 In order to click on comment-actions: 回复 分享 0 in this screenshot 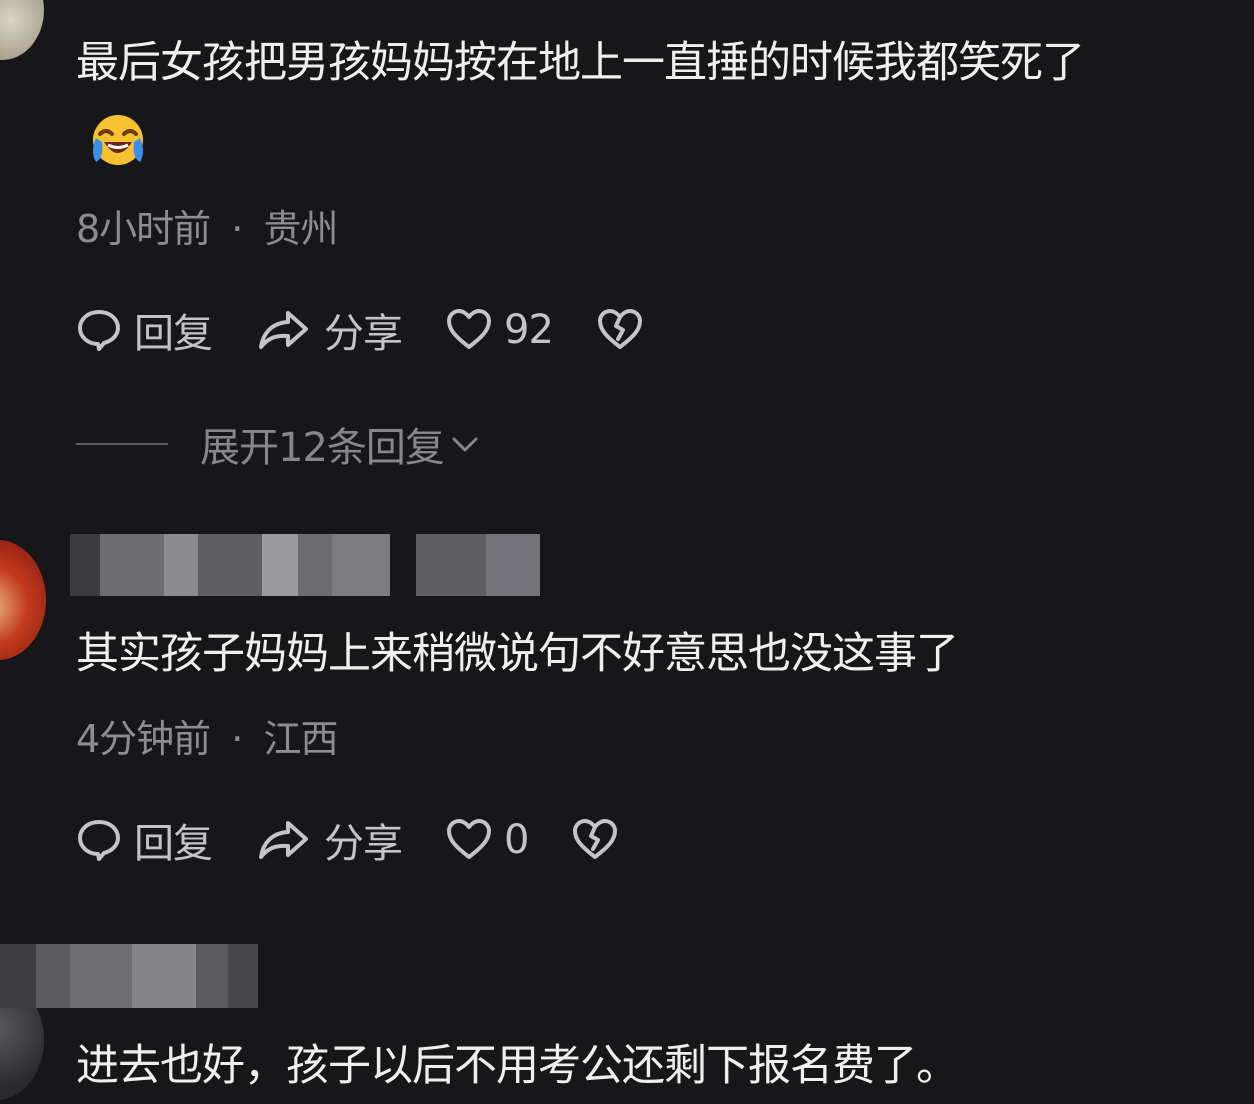, I will do `click(369, 840)`.